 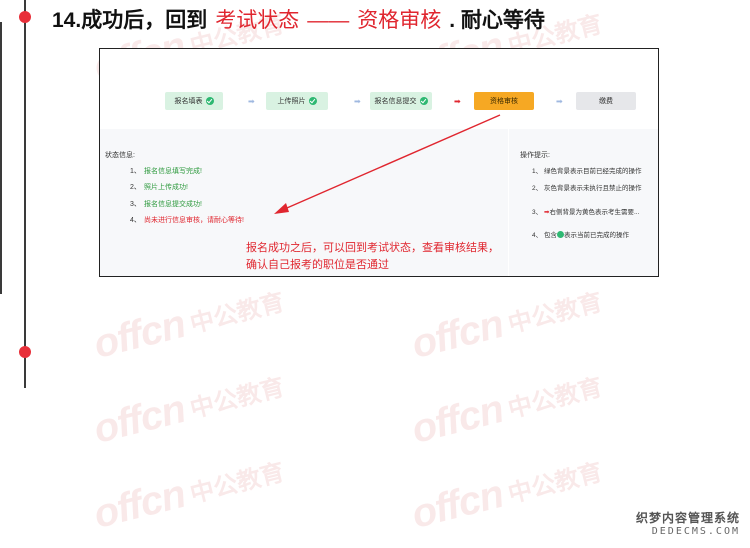 I want to click on corner-brand: 织梦内容管理系统 DEDECMS.COM, so click(x=687, y=524).